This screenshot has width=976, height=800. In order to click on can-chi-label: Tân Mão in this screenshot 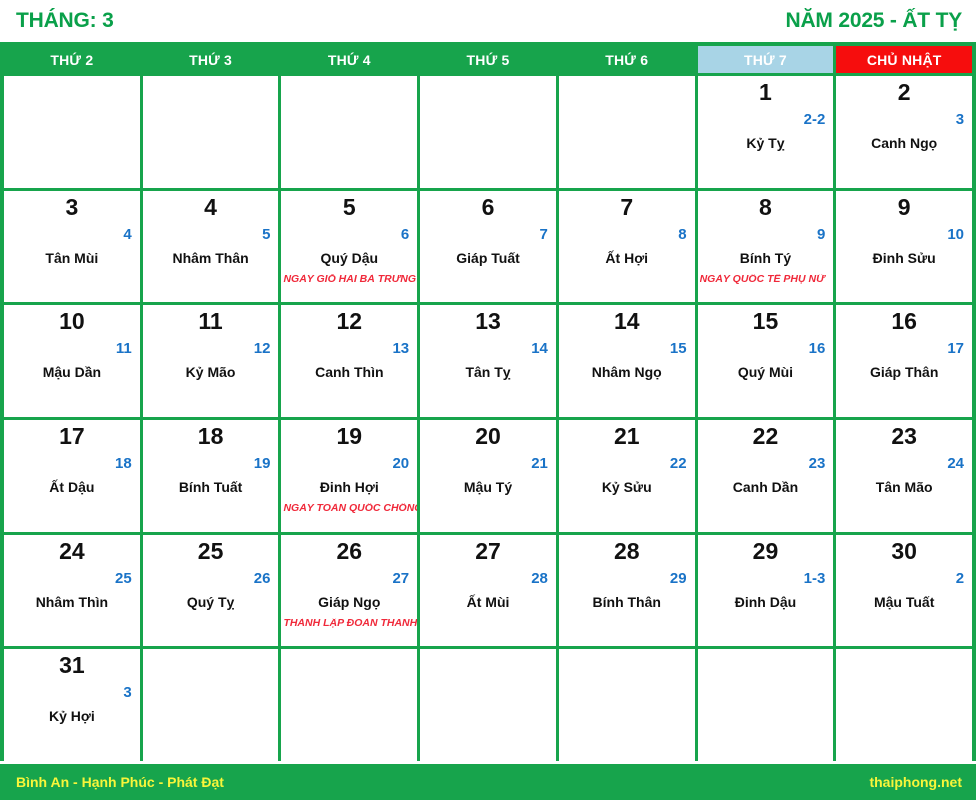, I will do `click(904, 487)`.